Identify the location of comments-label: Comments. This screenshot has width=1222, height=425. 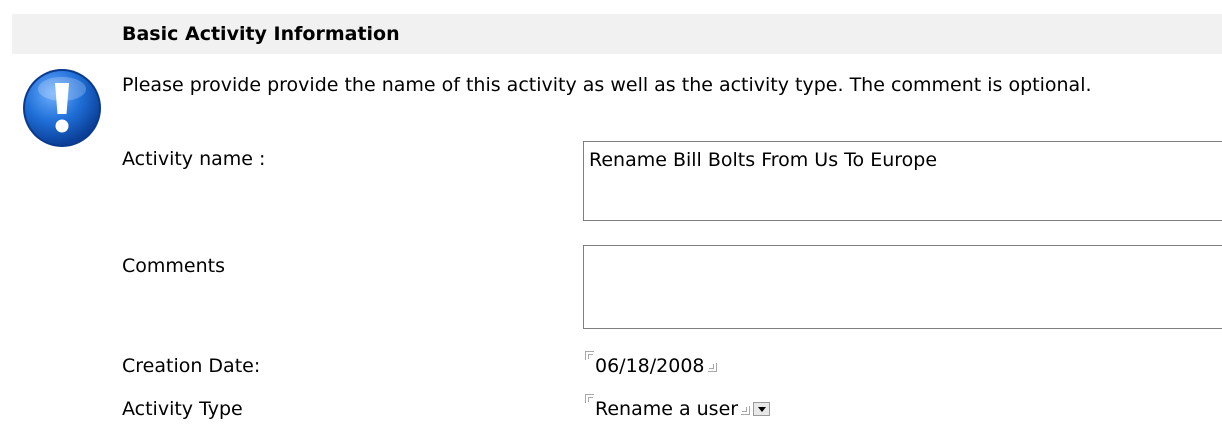
(173, 266).